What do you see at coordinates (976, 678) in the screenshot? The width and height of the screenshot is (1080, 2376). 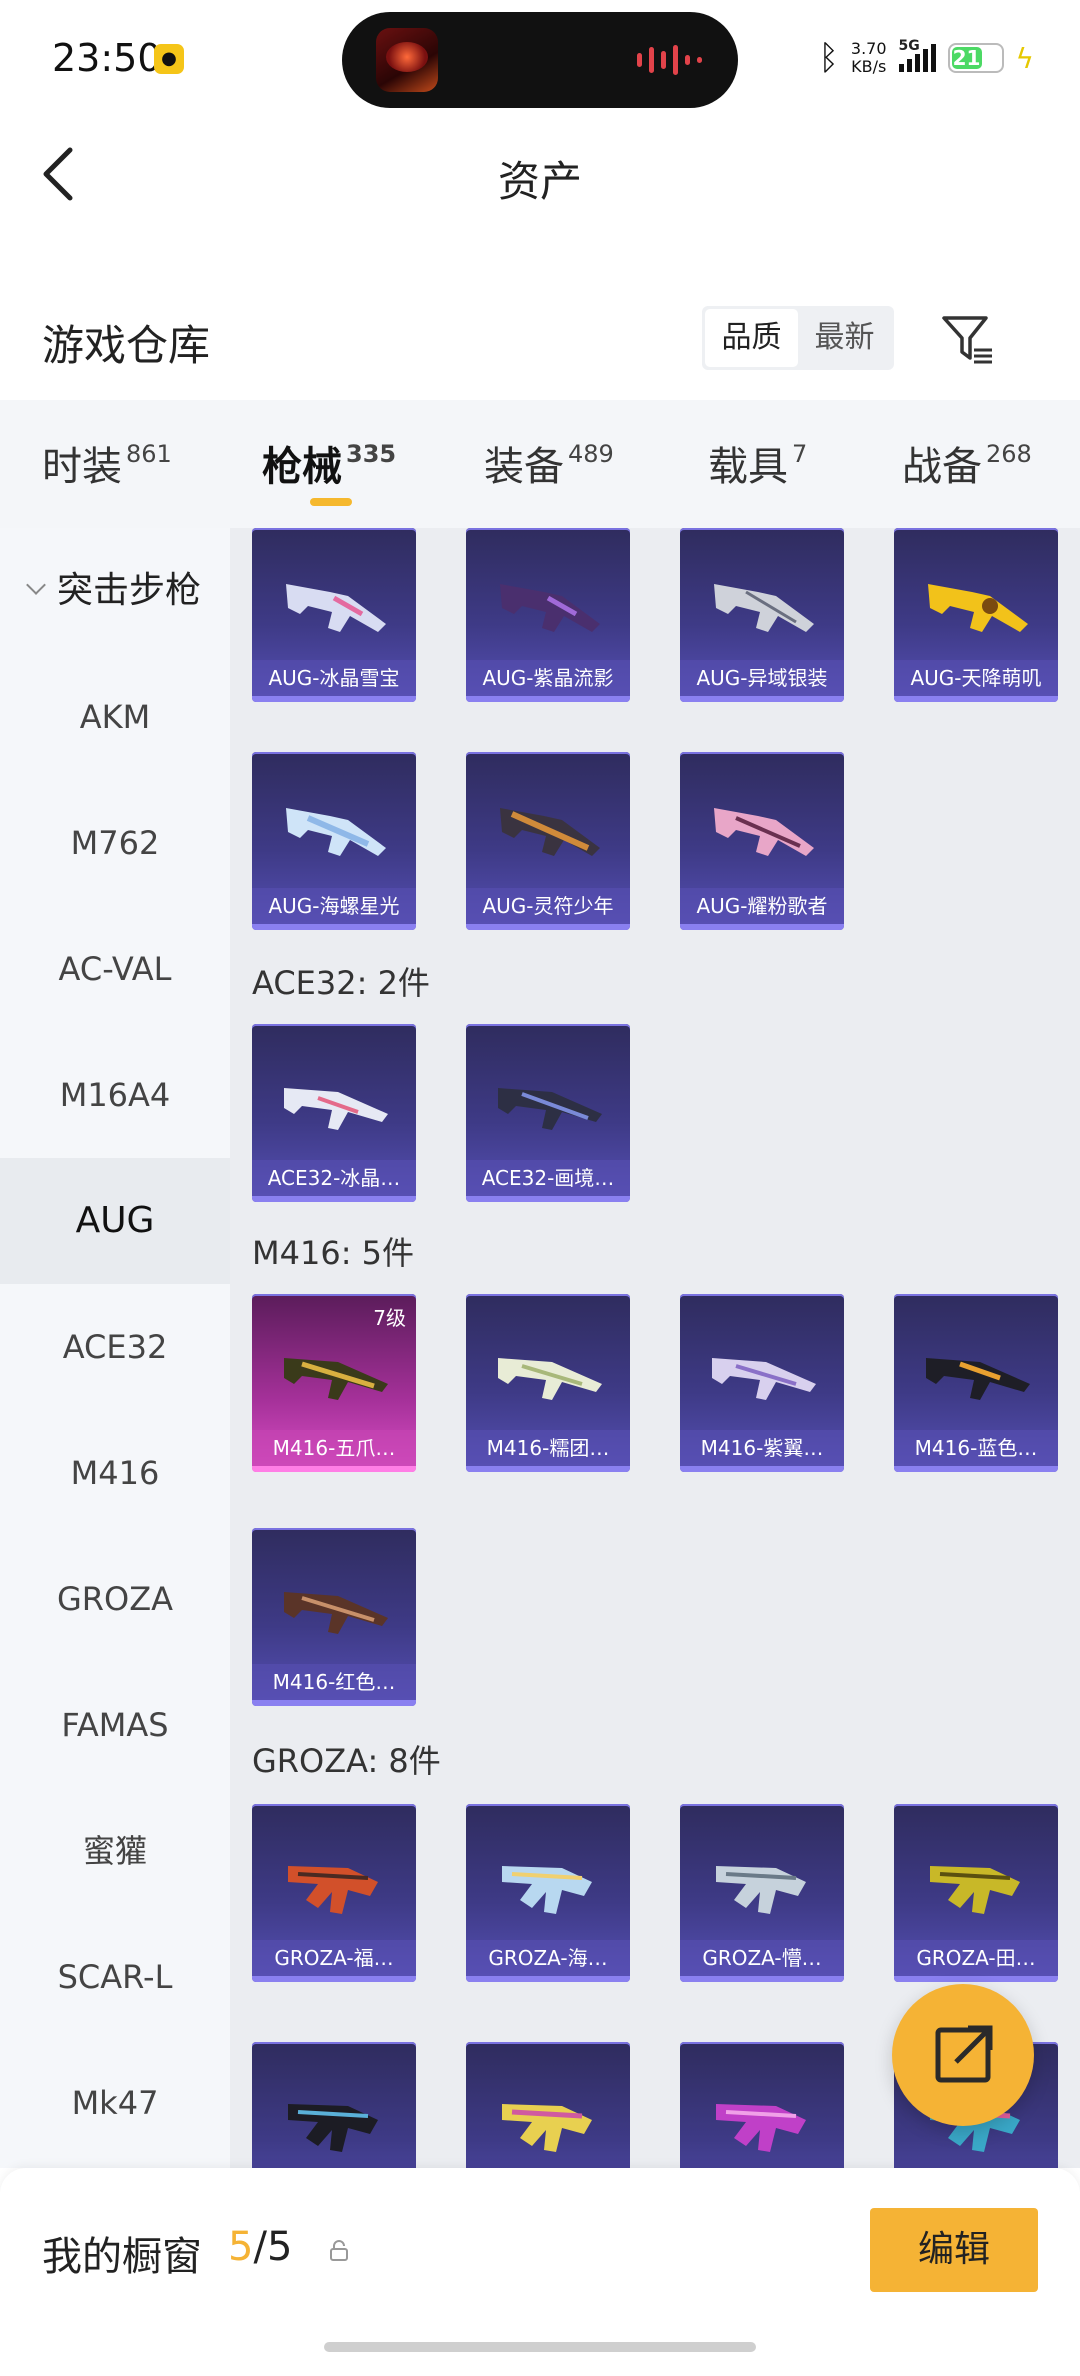 I see `item-name: AUG-天降萌叽` at bounding box center [976, 678].